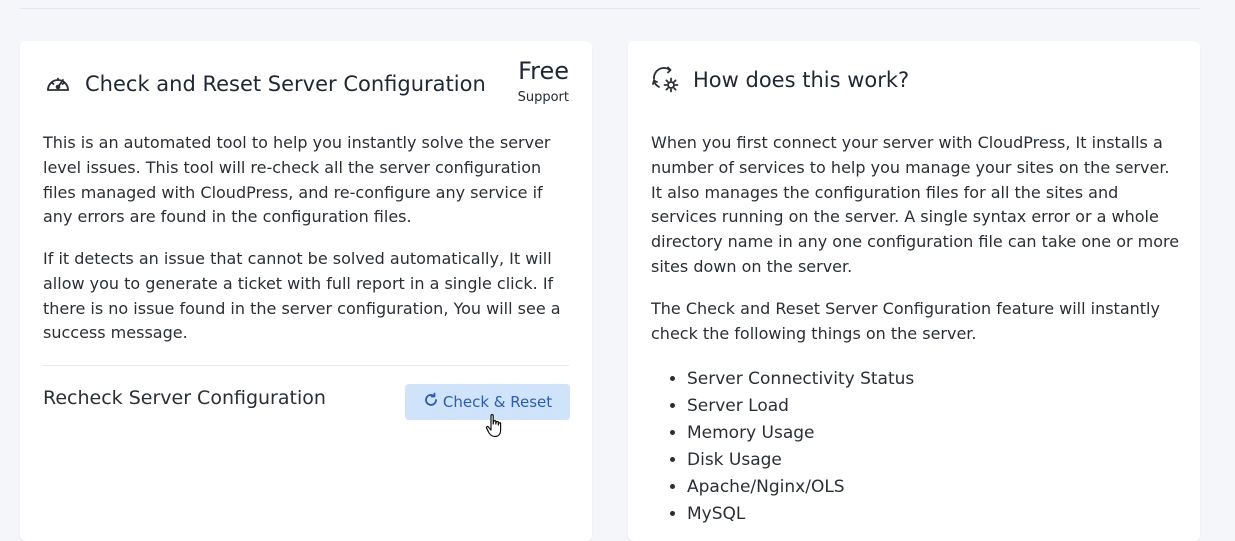 This screenshot has height=541, width=1235. Describe the element at coordinates (610, 8) in the screenshot. I see `top-divider` at that location.